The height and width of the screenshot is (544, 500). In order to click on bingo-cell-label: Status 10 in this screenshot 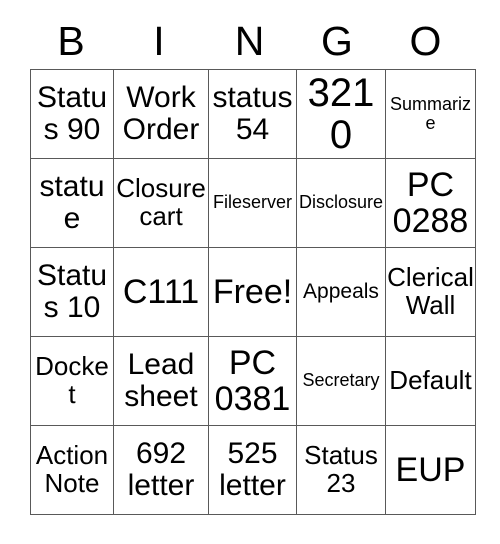, I will do `click(72, 291)`.